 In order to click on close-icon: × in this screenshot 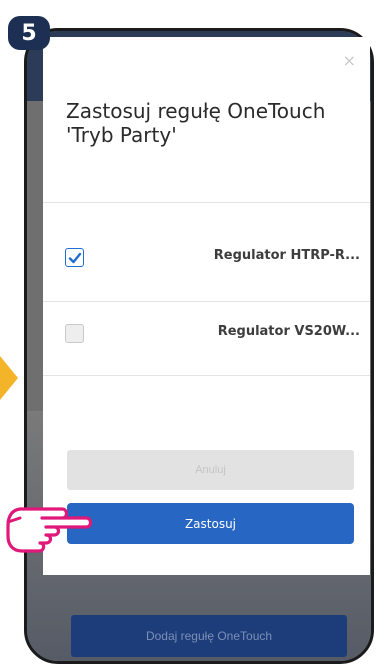, I will do `click(349, 60)`.